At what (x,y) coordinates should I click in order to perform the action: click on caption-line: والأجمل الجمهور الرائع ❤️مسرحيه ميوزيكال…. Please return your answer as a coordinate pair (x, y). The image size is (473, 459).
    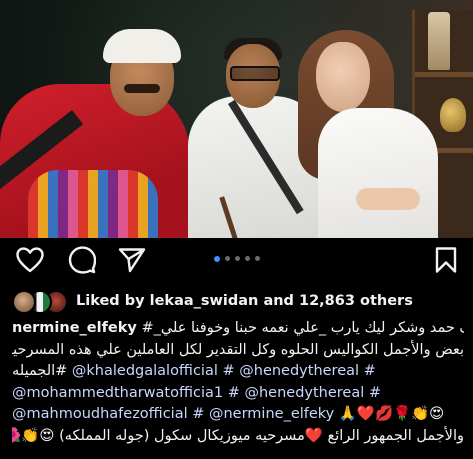
    Looking at the image, I should click on (238, 437).